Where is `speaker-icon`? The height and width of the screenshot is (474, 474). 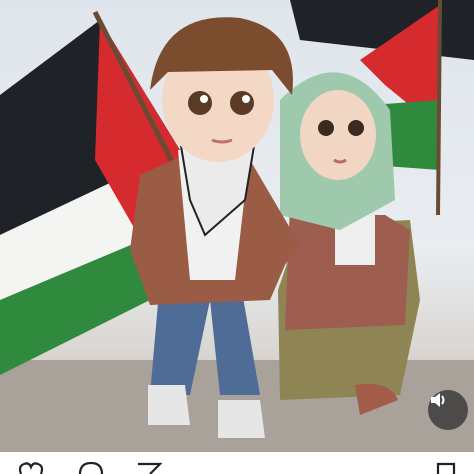 speaker-icon is located at coordinates (438, 400).